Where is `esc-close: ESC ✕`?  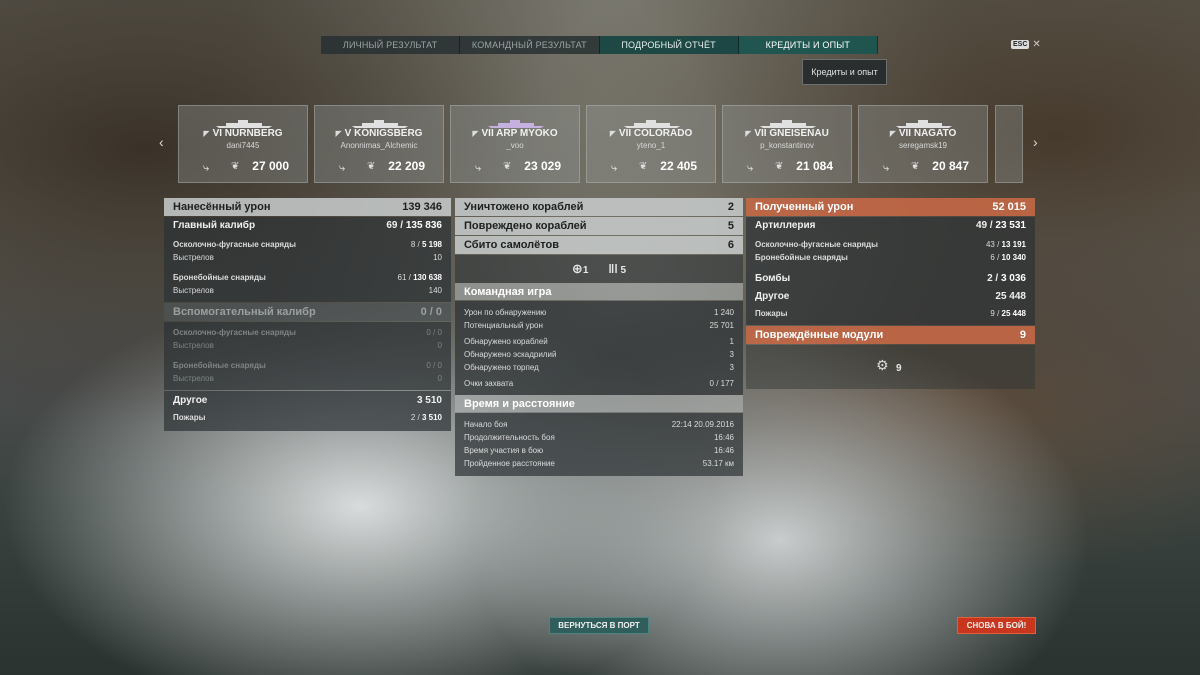
esc-close: ESC ✕ is located at coordinates (1026, 44).